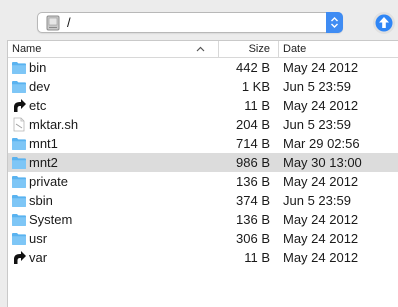 The image size is (398, 307). Describe the element at coordinates (253, 162) in the screenshot. I see `file-size: 986 B` at that location.